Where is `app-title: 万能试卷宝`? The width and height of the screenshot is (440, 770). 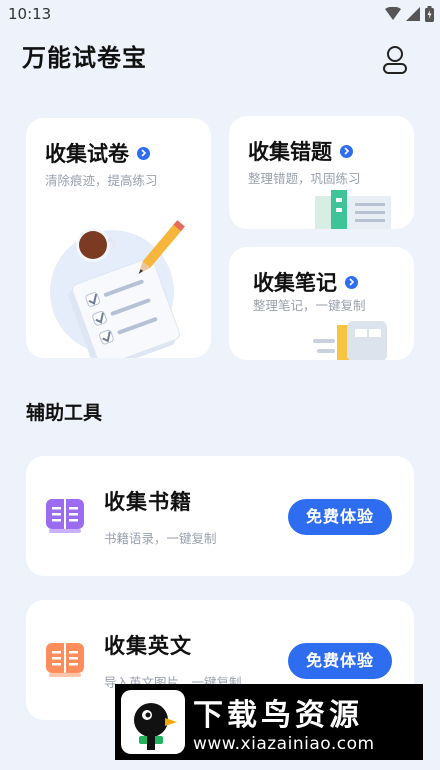 app-title: 万能试卷宝 is located at coordinates (84, 58).